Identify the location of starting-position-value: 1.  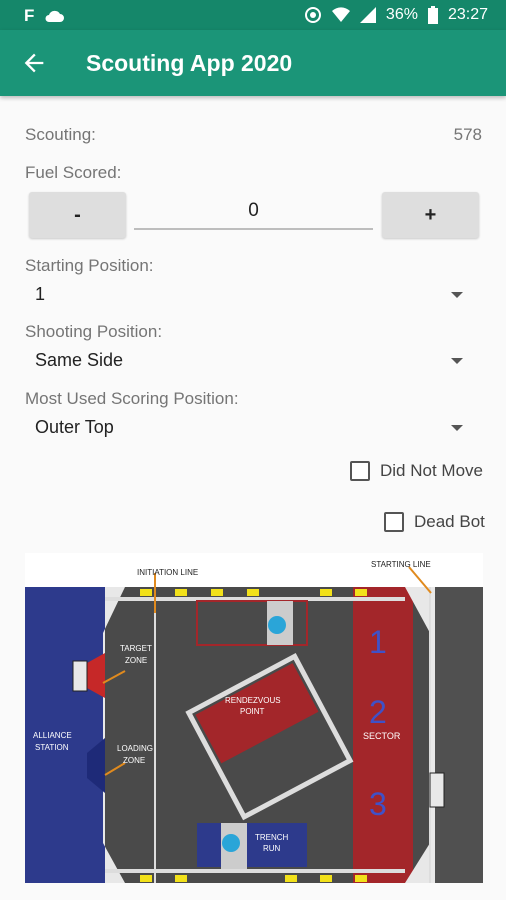
(40, 294).